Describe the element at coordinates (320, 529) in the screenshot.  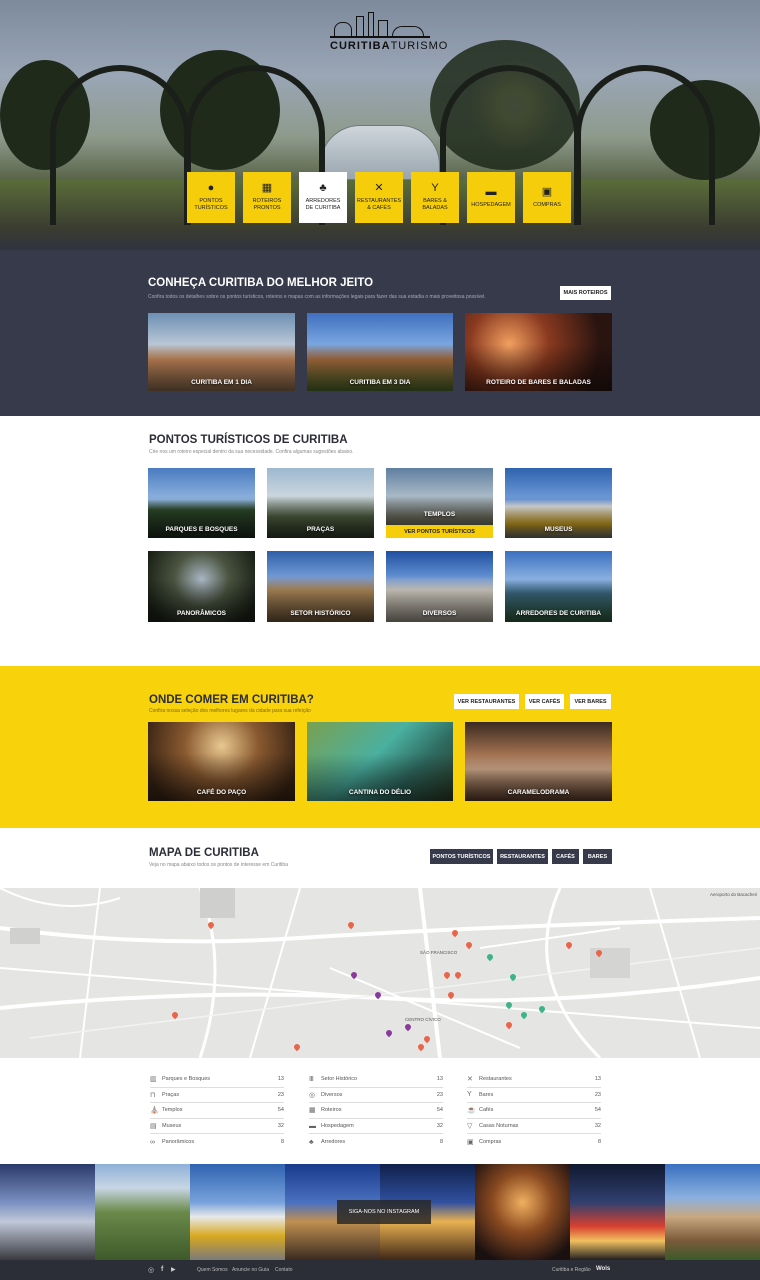
I see `card-label: PRAÇAS` at that location.